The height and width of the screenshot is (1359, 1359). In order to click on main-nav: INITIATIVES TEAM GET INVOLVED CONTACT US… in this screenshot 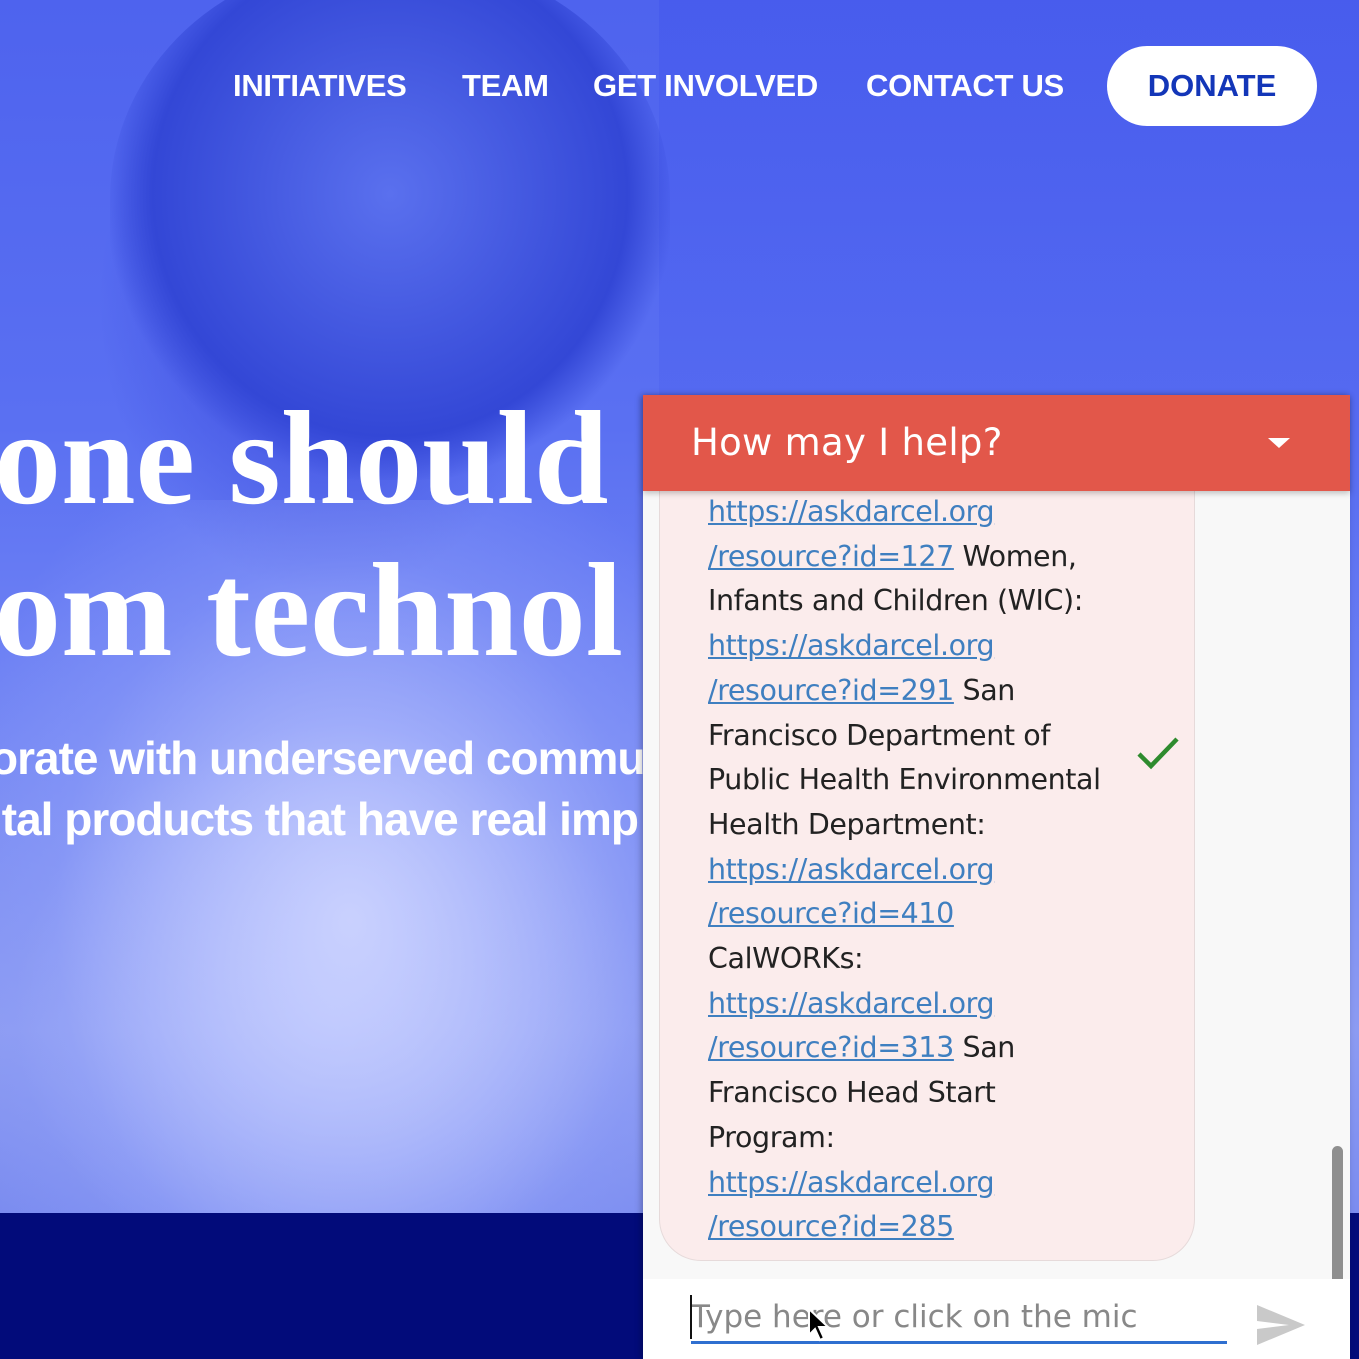, I will do `click(679, 86)`.